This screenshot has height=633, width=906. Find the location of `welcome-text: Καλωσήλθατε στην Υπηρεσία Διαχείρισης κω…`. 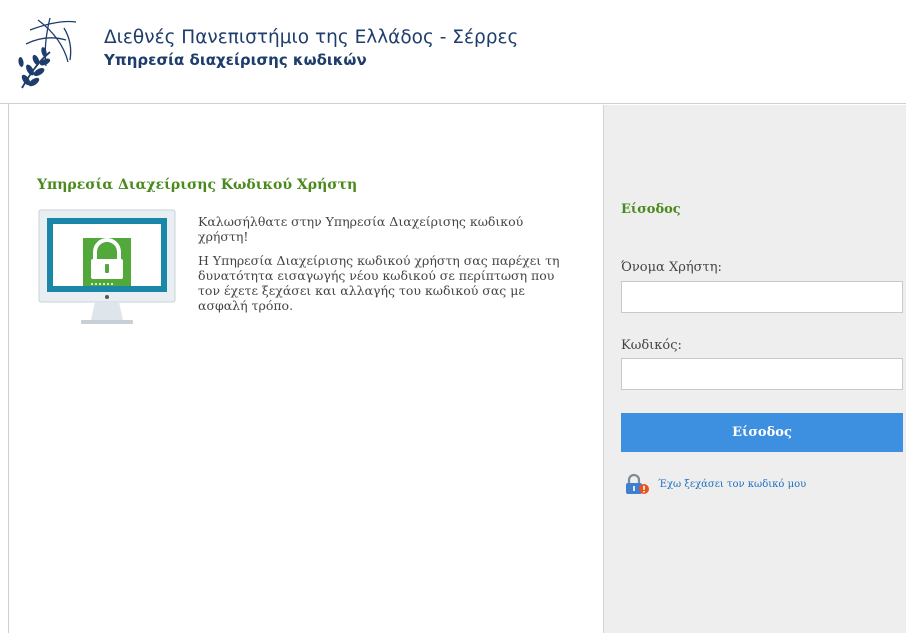

welcome-text: Καλωσήλθατε στην Υπηρεσία Διαχείρισης κω… is located at coordinates (385, 268).